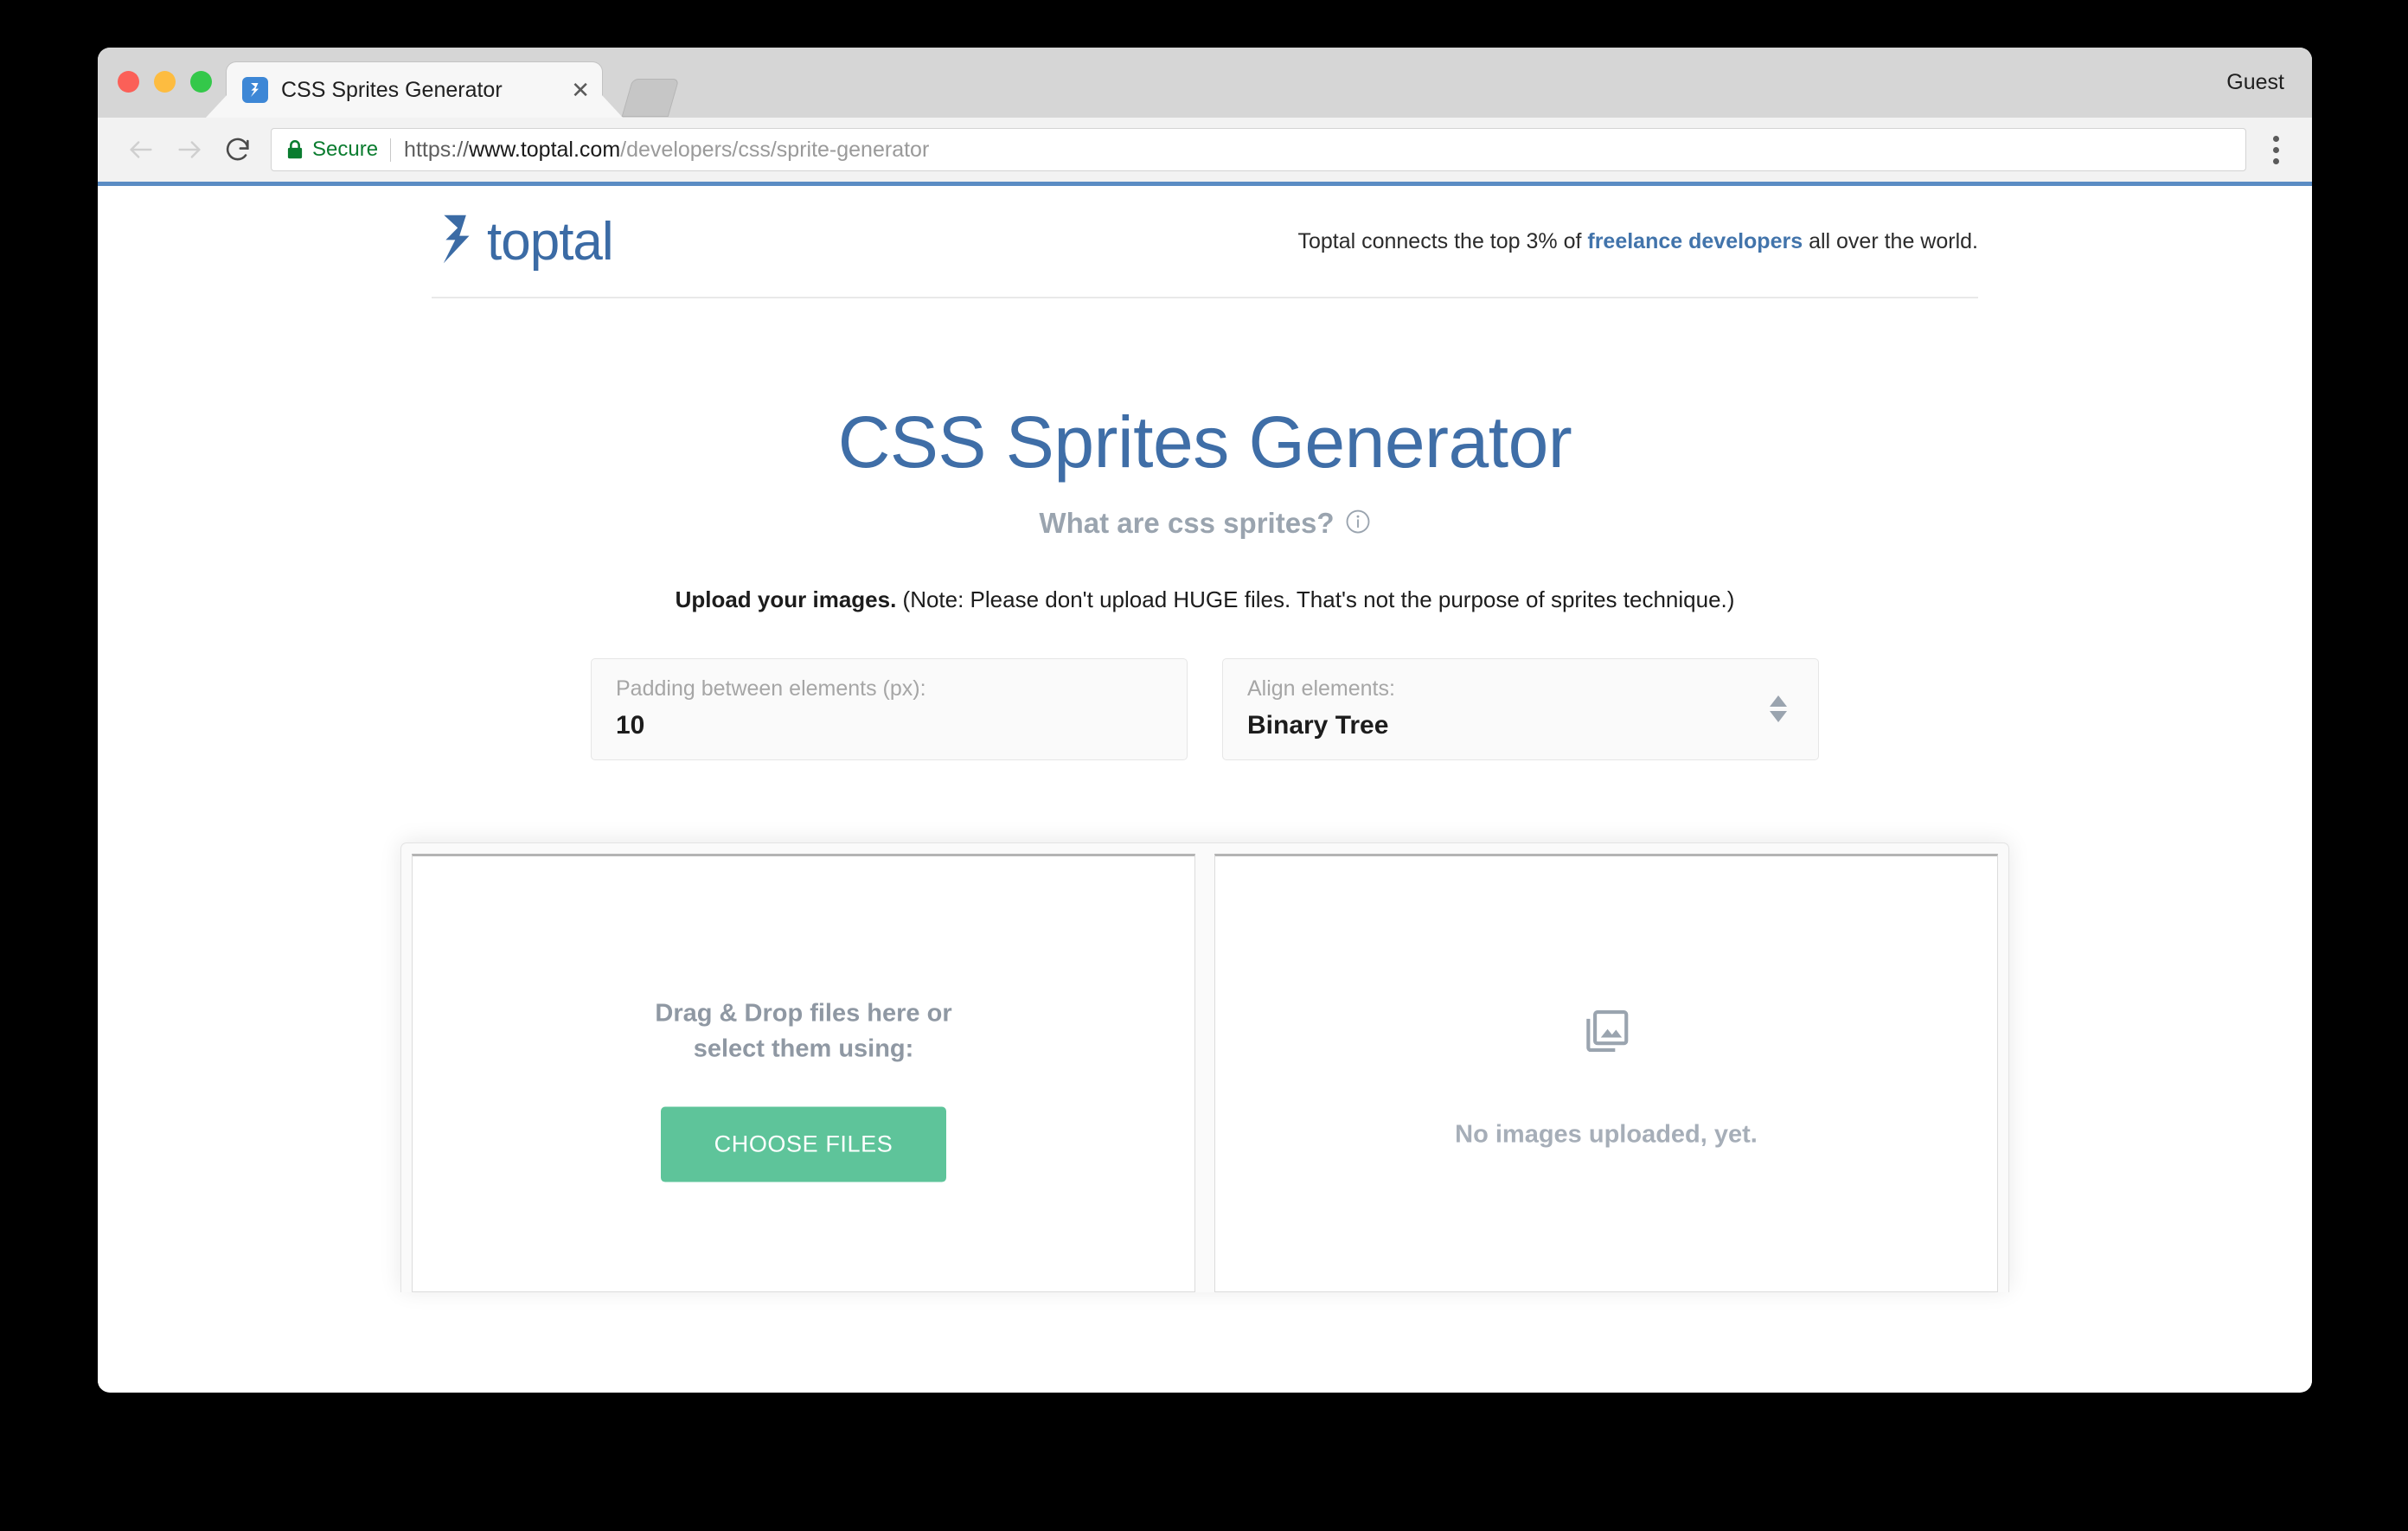 This screenshot has width=2408, height=1531. Describe the element at coordinates (803, 1013) in the screenshot. I see `dropzone-label-line1: Drag & Drop files here or` at that location.